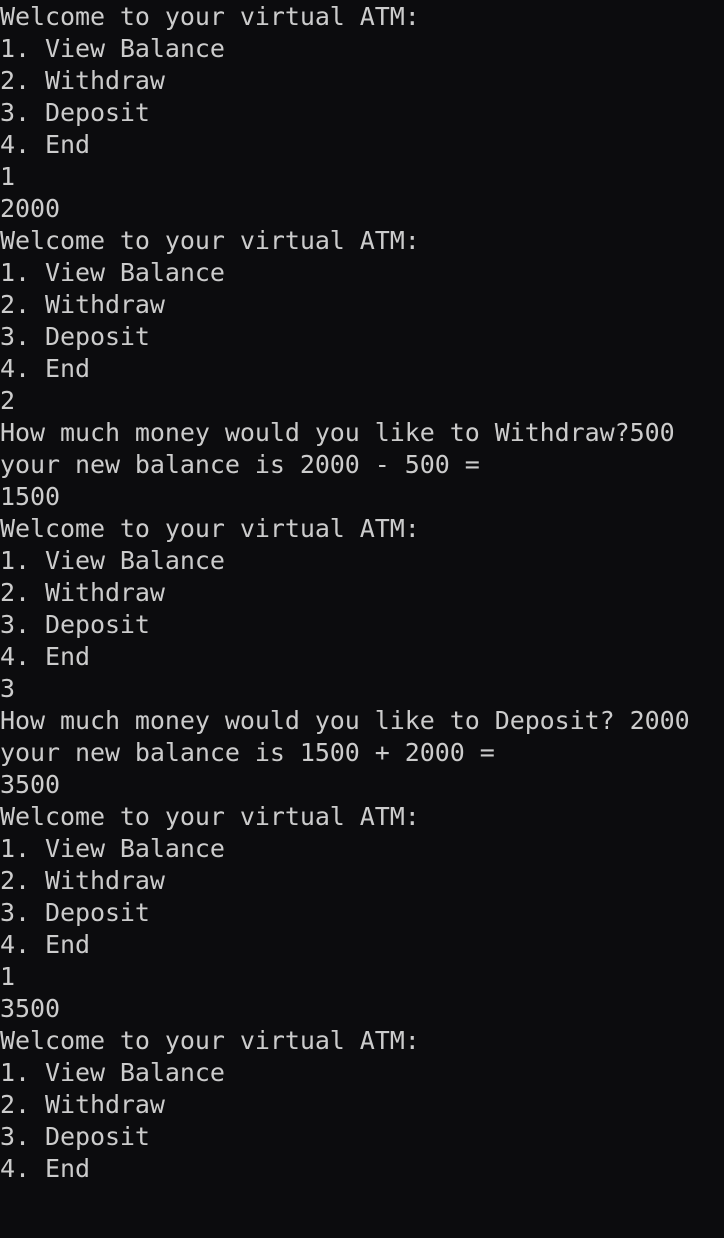 The image size is (724, 1238). What do you see at coordinates (30, 496) in the screenshot?
I see `output-line: 1500` at bounding box center [30, 496].